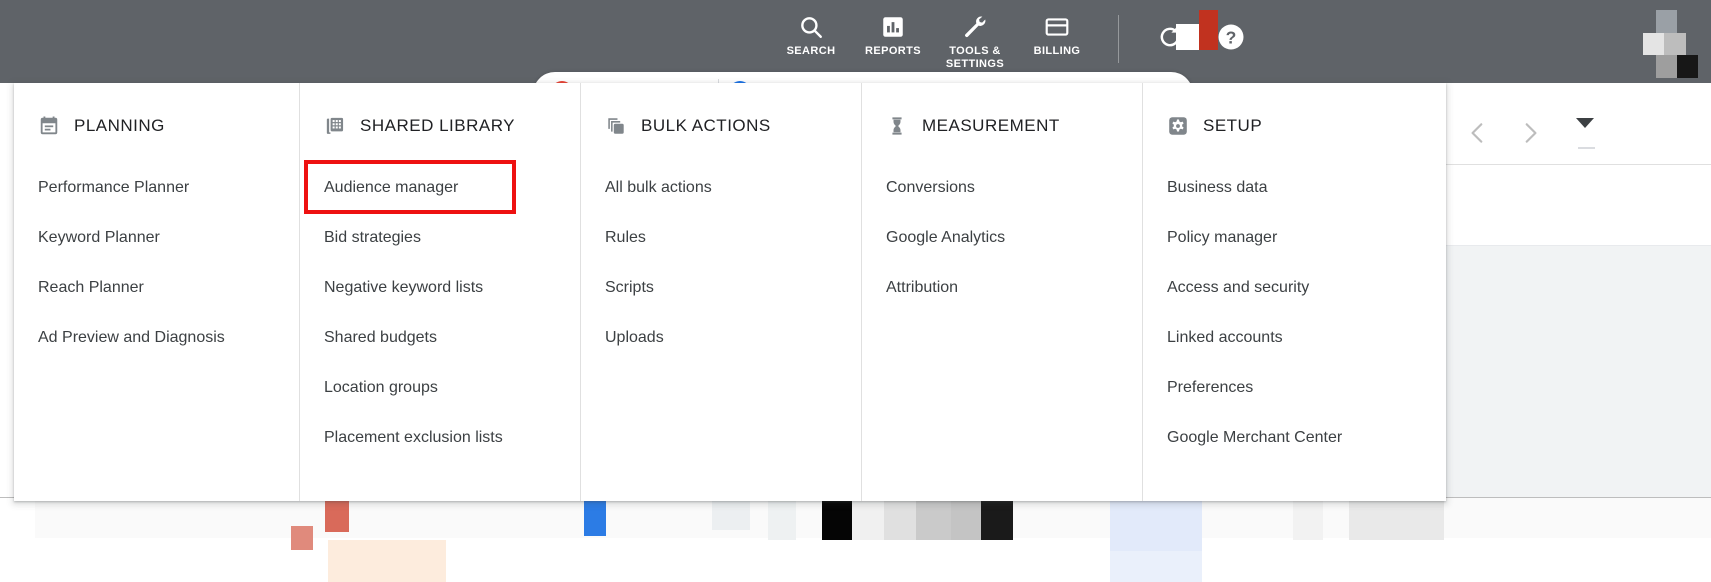 This screenshot has width=1711, height=582. Describe the element at coordinates (721, 288) in the screenshot. I see `menu-item-scripts: Scripts` at that location.